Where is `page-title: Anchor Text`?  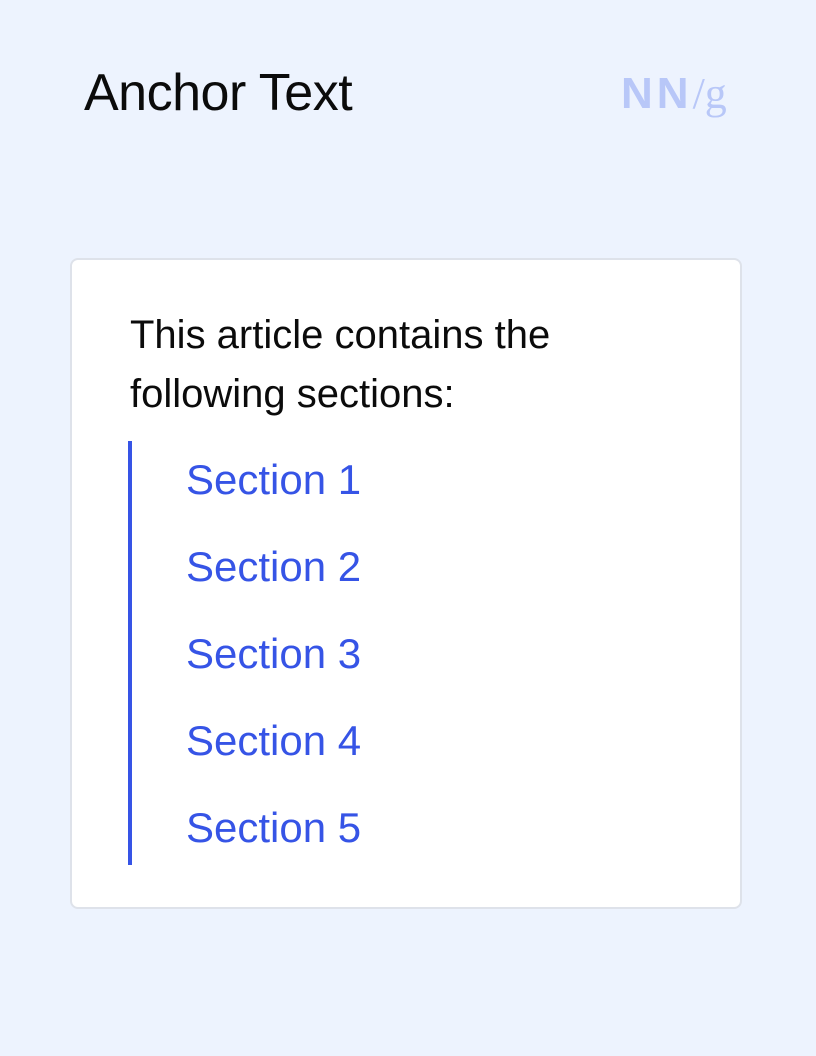
page-title: Anchor Text is located at coordinates (218, 93).